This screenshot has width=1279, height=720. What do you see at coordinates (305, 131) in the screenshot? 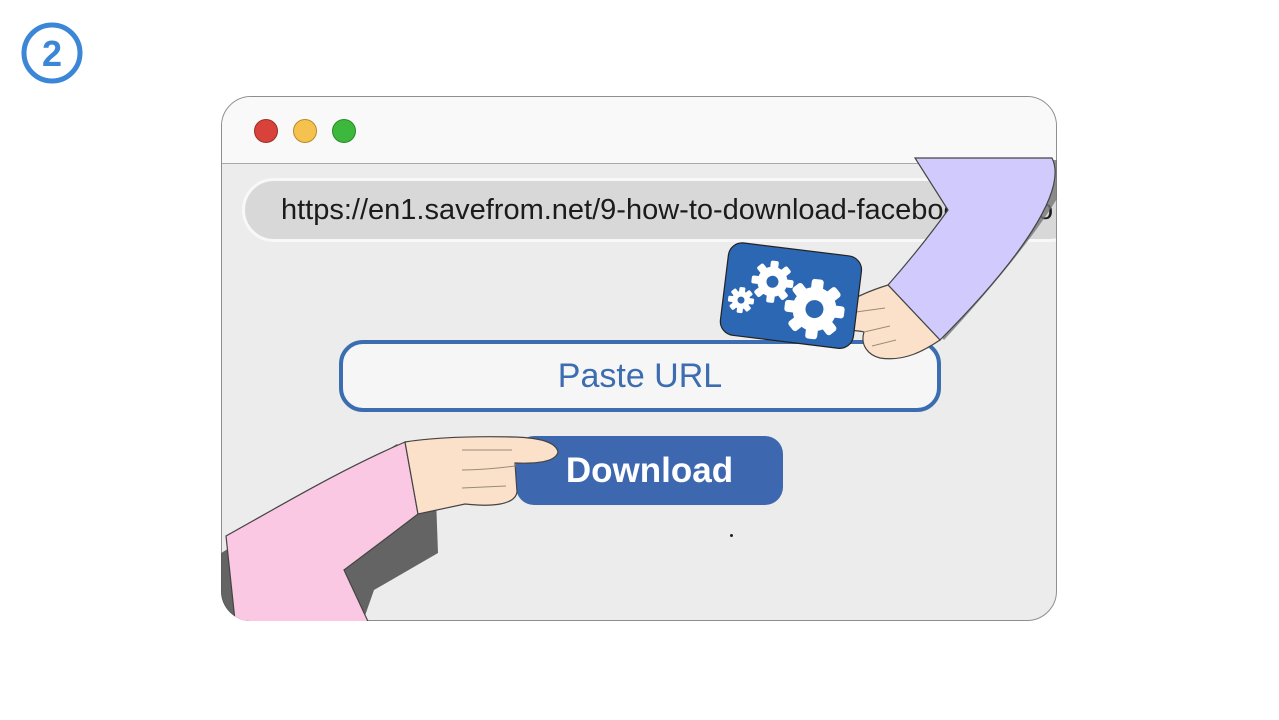
I see `minimize-window-dot` at bounding box center [305, 131].